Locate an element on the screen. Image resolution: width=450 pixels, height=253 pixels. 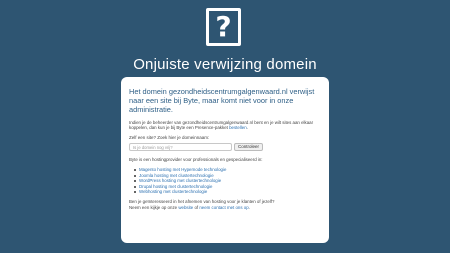
contact-link: neem contact met ons op is located at coordinates (223, 207).